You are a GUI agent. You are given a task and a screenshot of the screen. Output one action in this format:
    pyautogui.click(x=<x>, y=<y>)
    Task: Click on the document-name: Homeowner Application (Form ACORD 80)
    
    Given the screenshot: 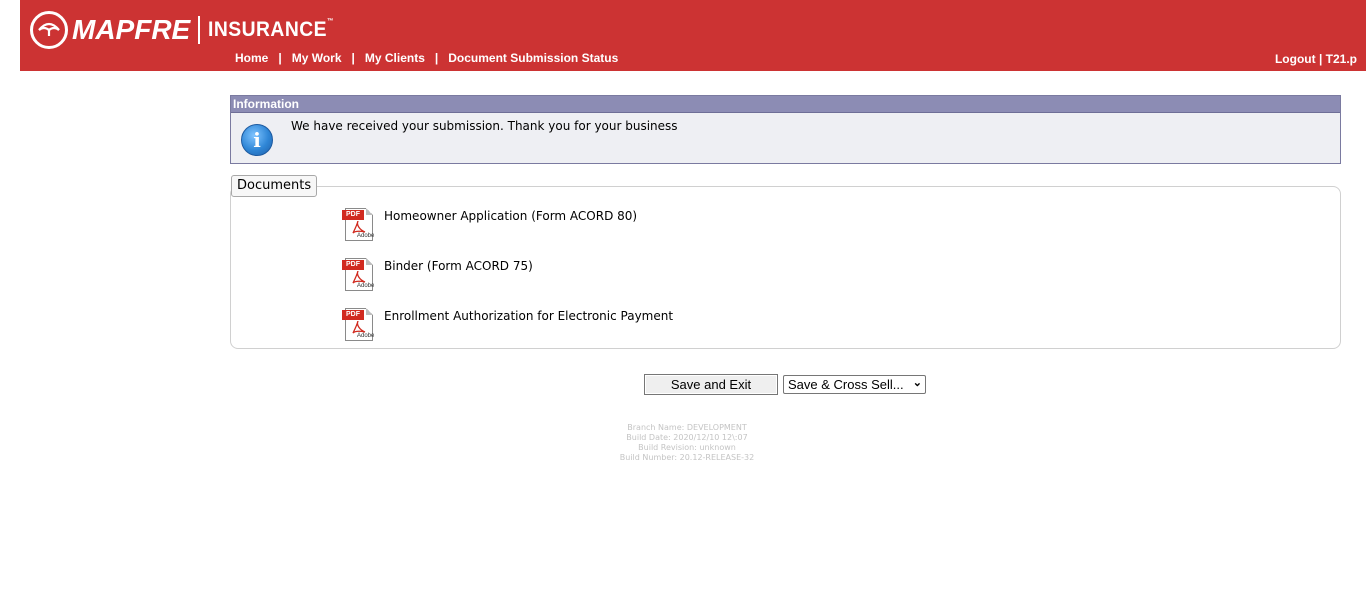 What is the action you would take?
    pyautogui.click(x=510, y=216)
    